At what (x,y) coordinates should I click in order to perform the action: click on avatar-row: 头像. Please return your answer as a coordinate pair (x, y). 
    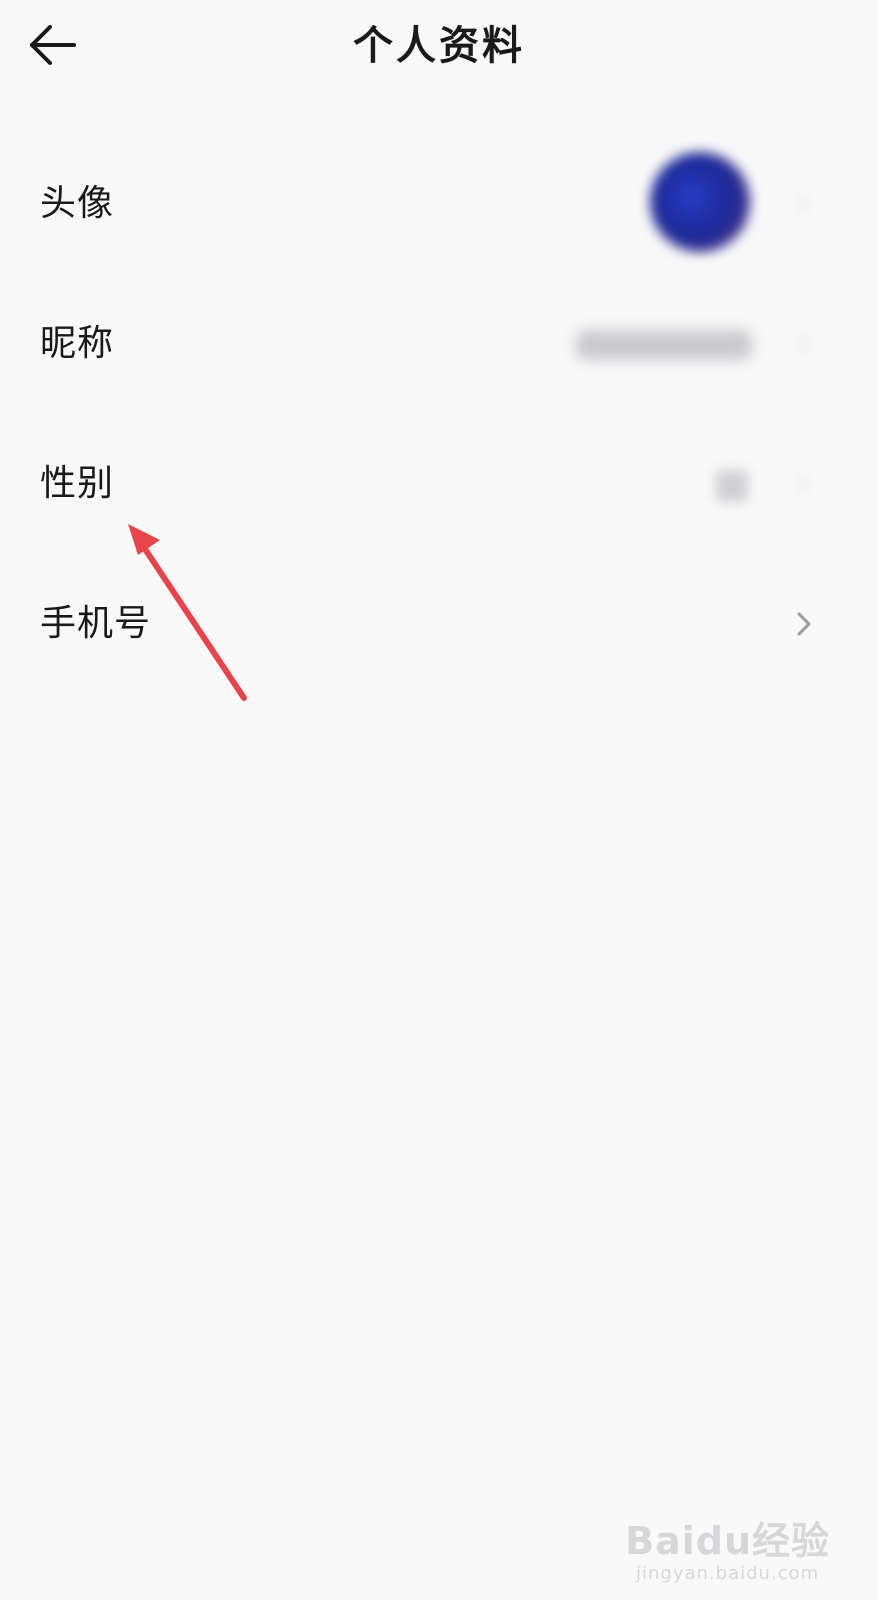
    Looking at the image, I should click on (439, 204).